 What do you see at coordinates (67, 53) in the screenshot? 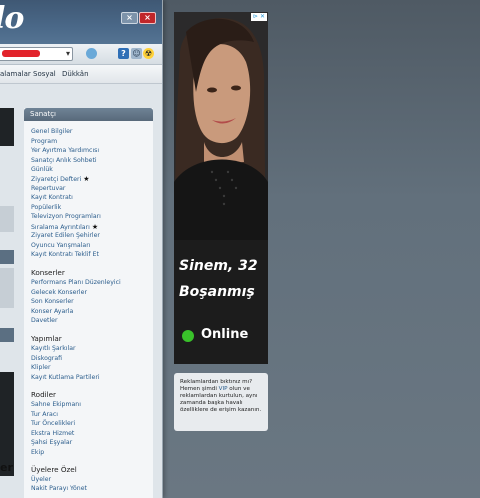
I see `chevron-down-icon: ▾` at bounding box center [67, 53].